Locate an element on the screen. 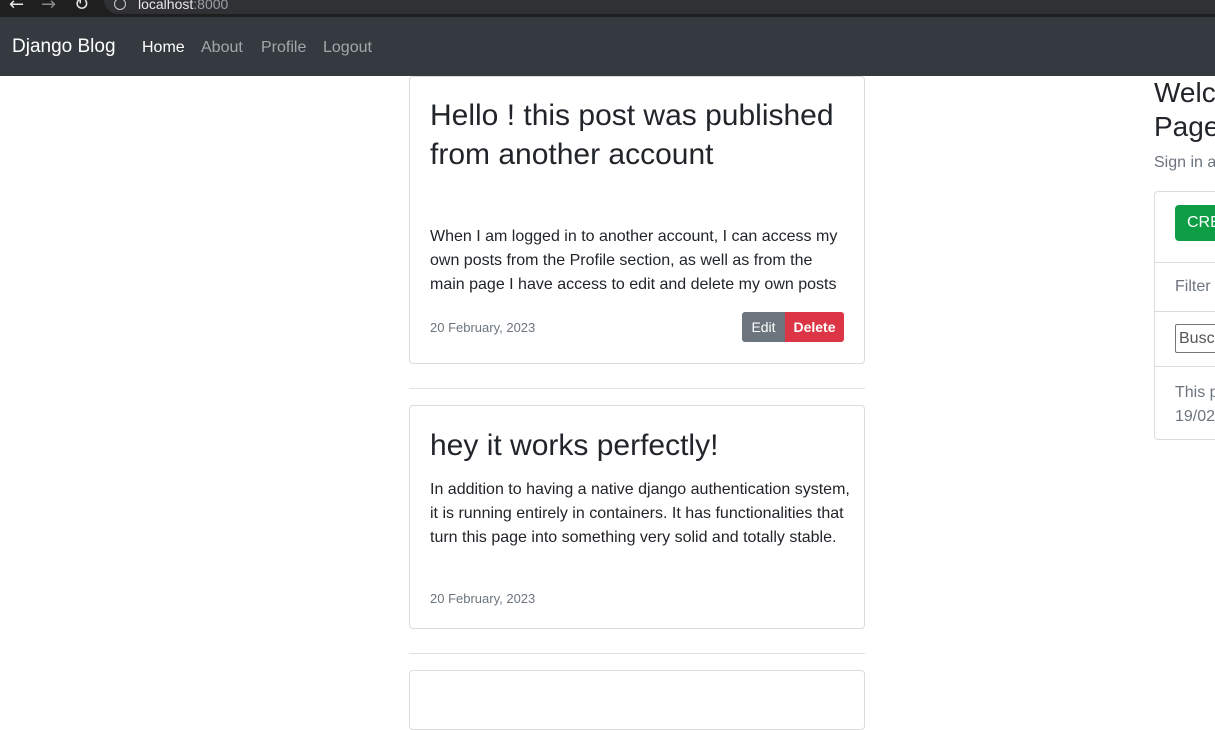 This screenshot has width=1215, height=730. sidebar-card: CREATE Filter This p 19/02 is located at coordinates (1184, 315).